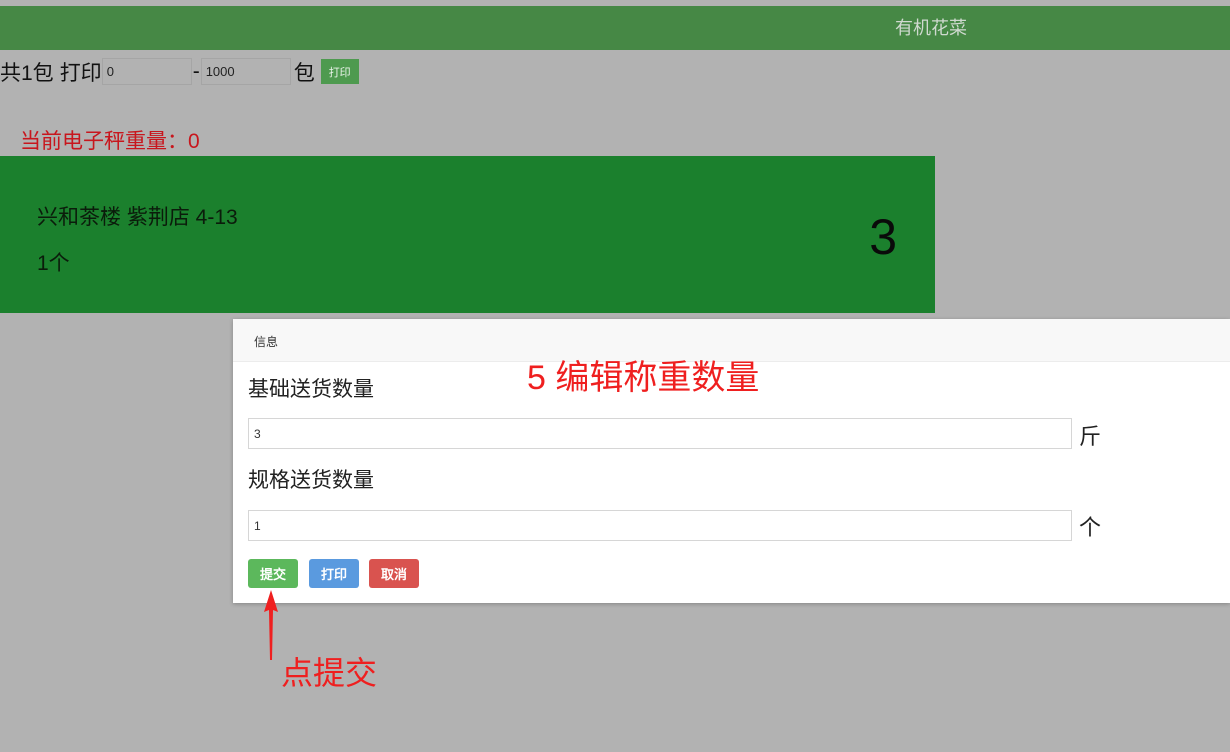 Image resolution: width=1230 pixels, height=752 pixels. I want to click on click-annotation: 点提交, so click(329, 673).